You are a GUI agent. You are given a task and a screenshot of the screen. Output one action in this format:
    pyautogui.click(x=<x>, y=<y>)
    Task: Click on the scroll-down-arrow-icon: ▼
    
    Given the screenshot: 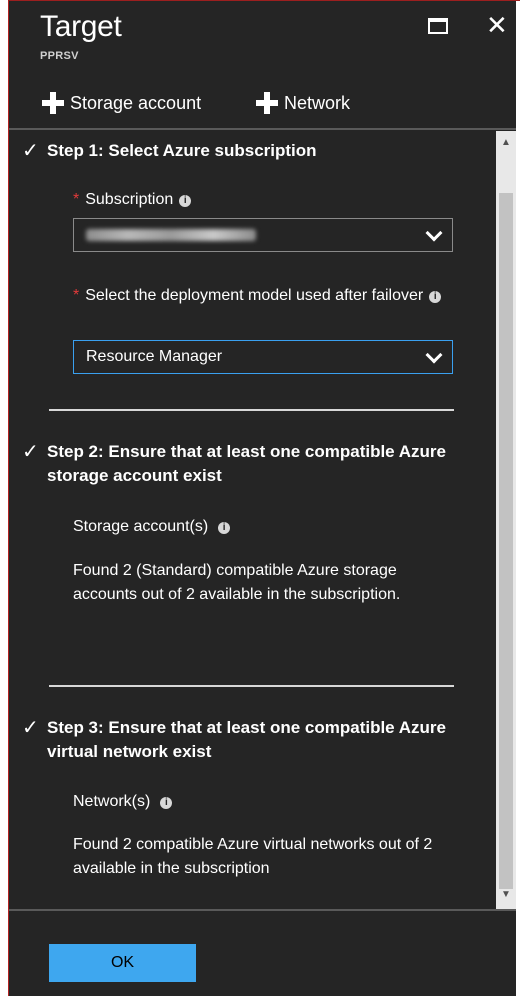 What is the action you would take?
    pyautogui.click(x=506, y=895)
    